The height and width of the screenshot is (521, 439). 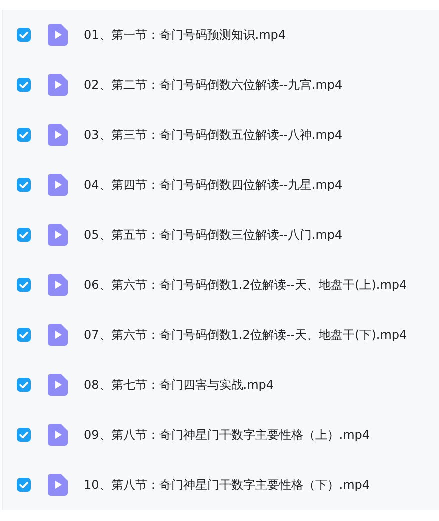 I want to click on file-name: 04、第四节：奇门号码倒数四位解读--九星.mp4, so click(x=213, y=185).